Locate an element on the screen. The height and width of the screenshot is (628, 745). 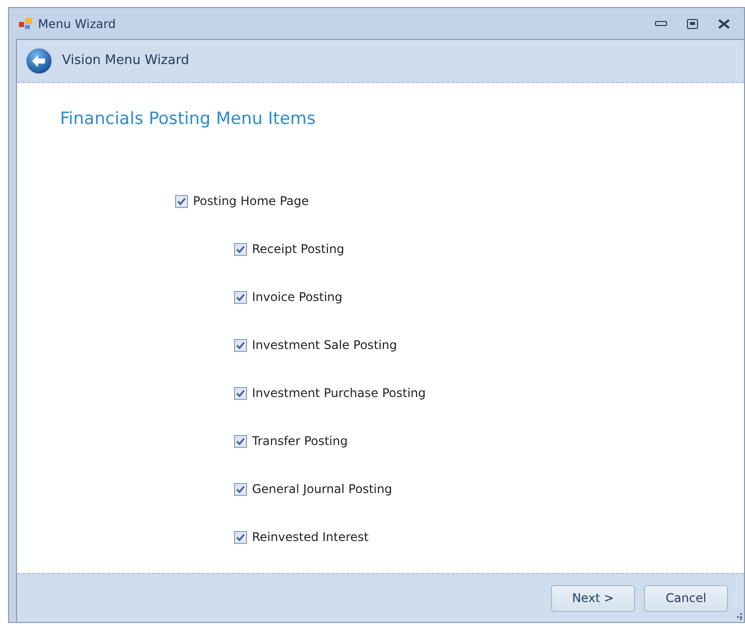
wizard-button: Next > is located at coordinates (593, 598).